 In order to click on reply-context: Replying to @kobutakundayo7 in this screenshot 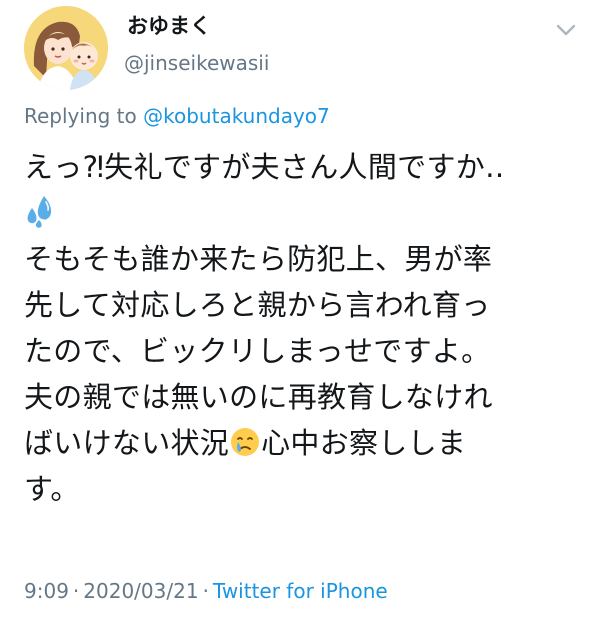, I will do `click(177, 116)`.